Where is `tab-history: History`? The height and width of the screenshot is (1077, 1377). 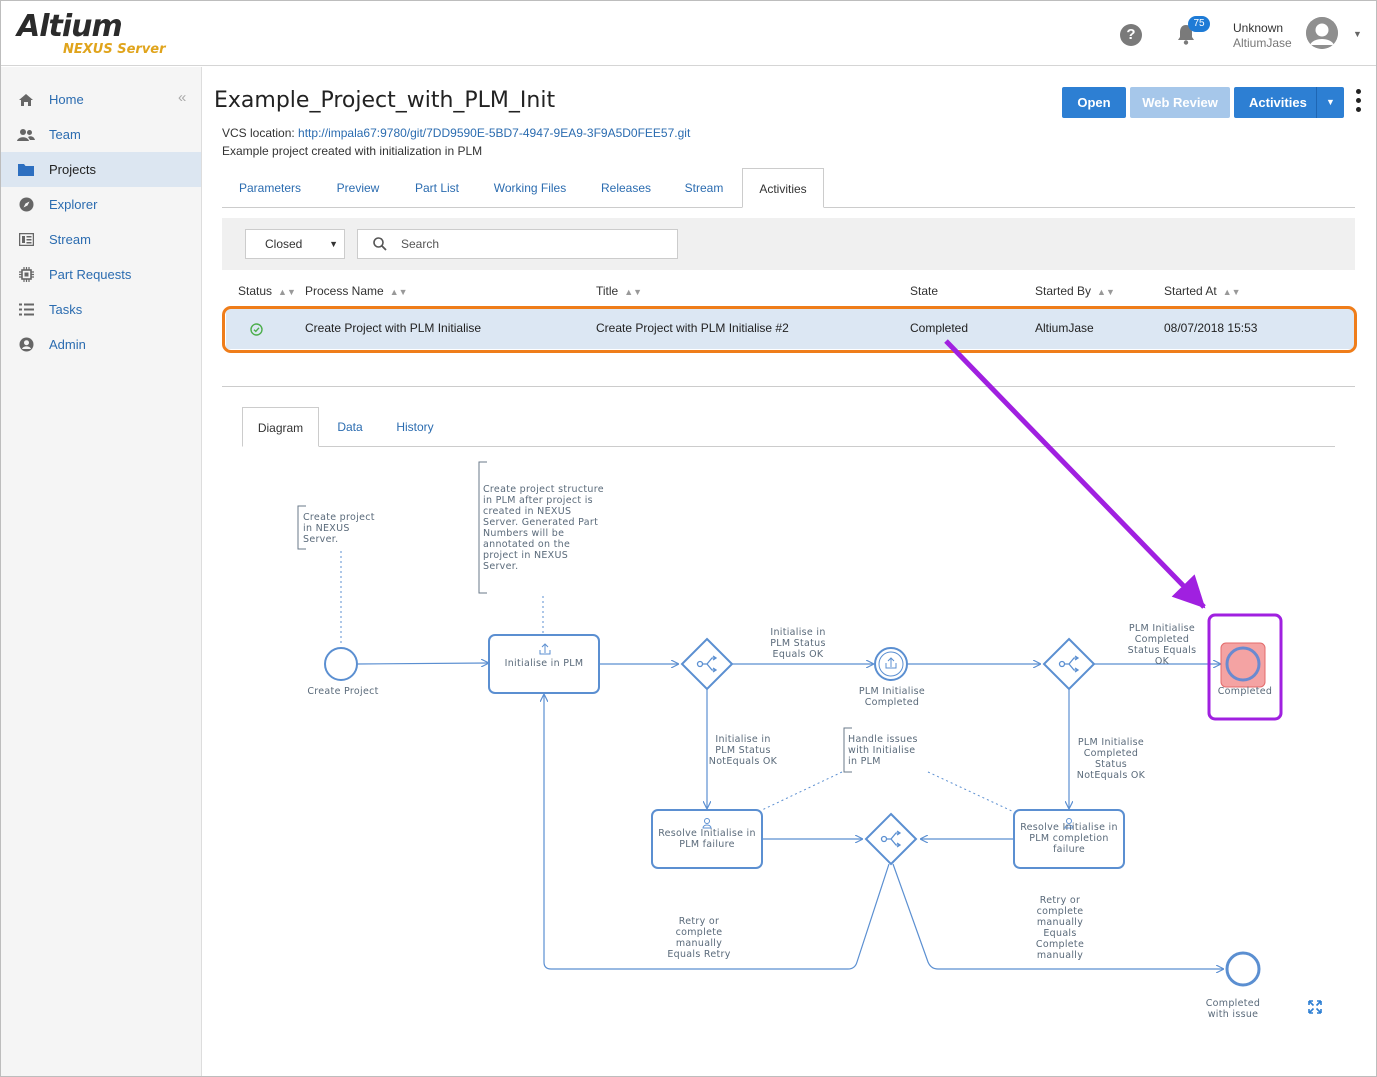
tab-history: History is located at coordinates (415, 427).